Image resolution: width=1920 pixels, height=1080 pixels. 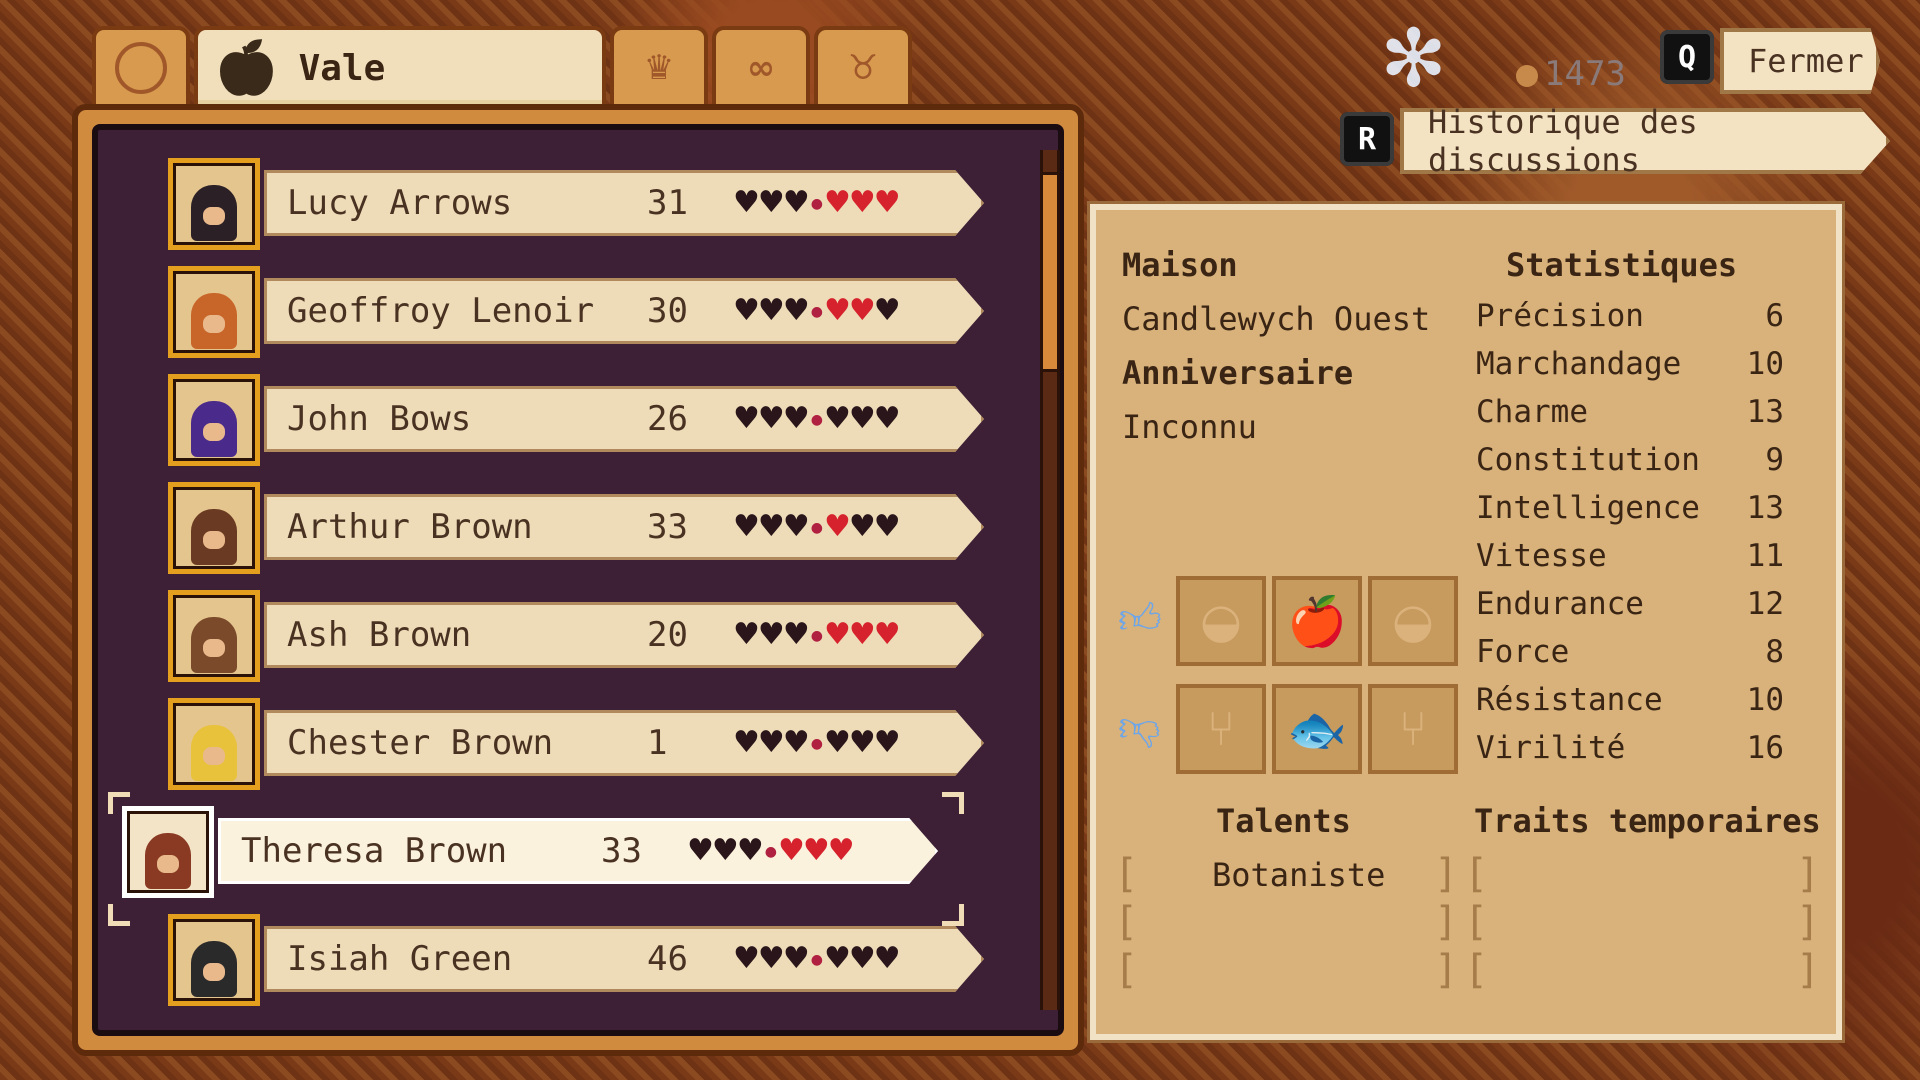 What do you see at coordinates (583, 204) in the screenshot?
I see `villager-row: Lucy Arrows 31 ♥♥♥ ● ♥♥♥` at bounding box center [583, 204].